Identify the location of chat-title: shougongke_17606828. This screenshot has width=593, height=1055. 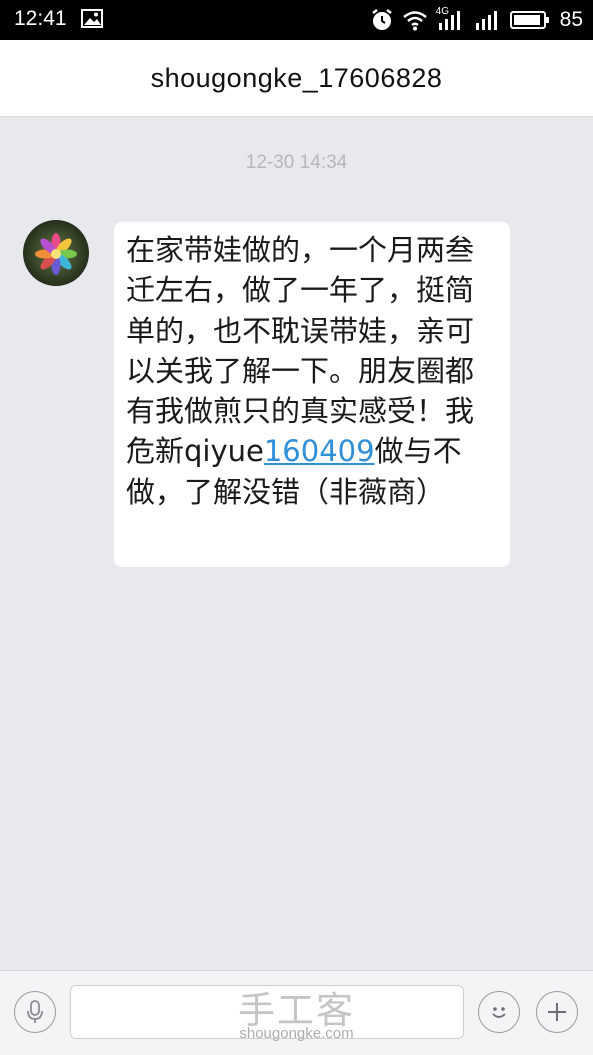
(296, 77).